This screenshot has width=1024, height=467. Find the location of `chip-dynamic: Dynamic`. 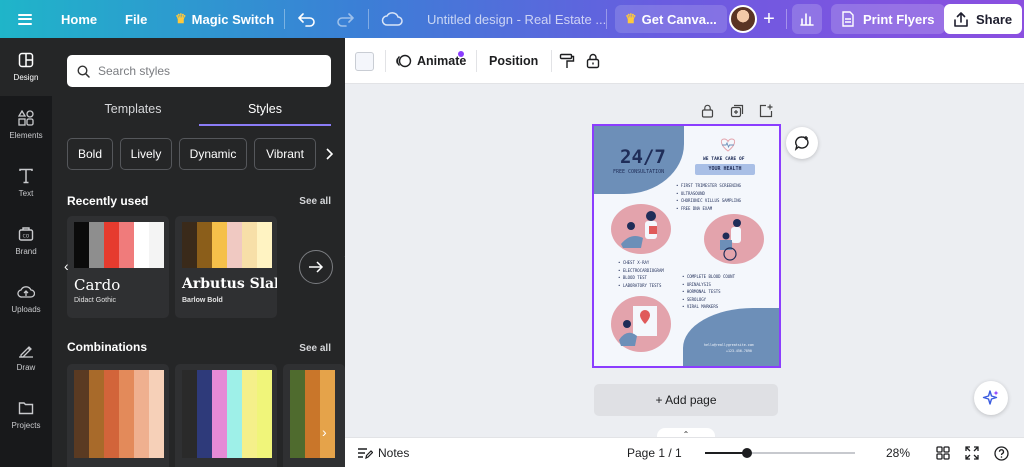

chip-dynamic: Dynamic is located at coordinates (213, 154).